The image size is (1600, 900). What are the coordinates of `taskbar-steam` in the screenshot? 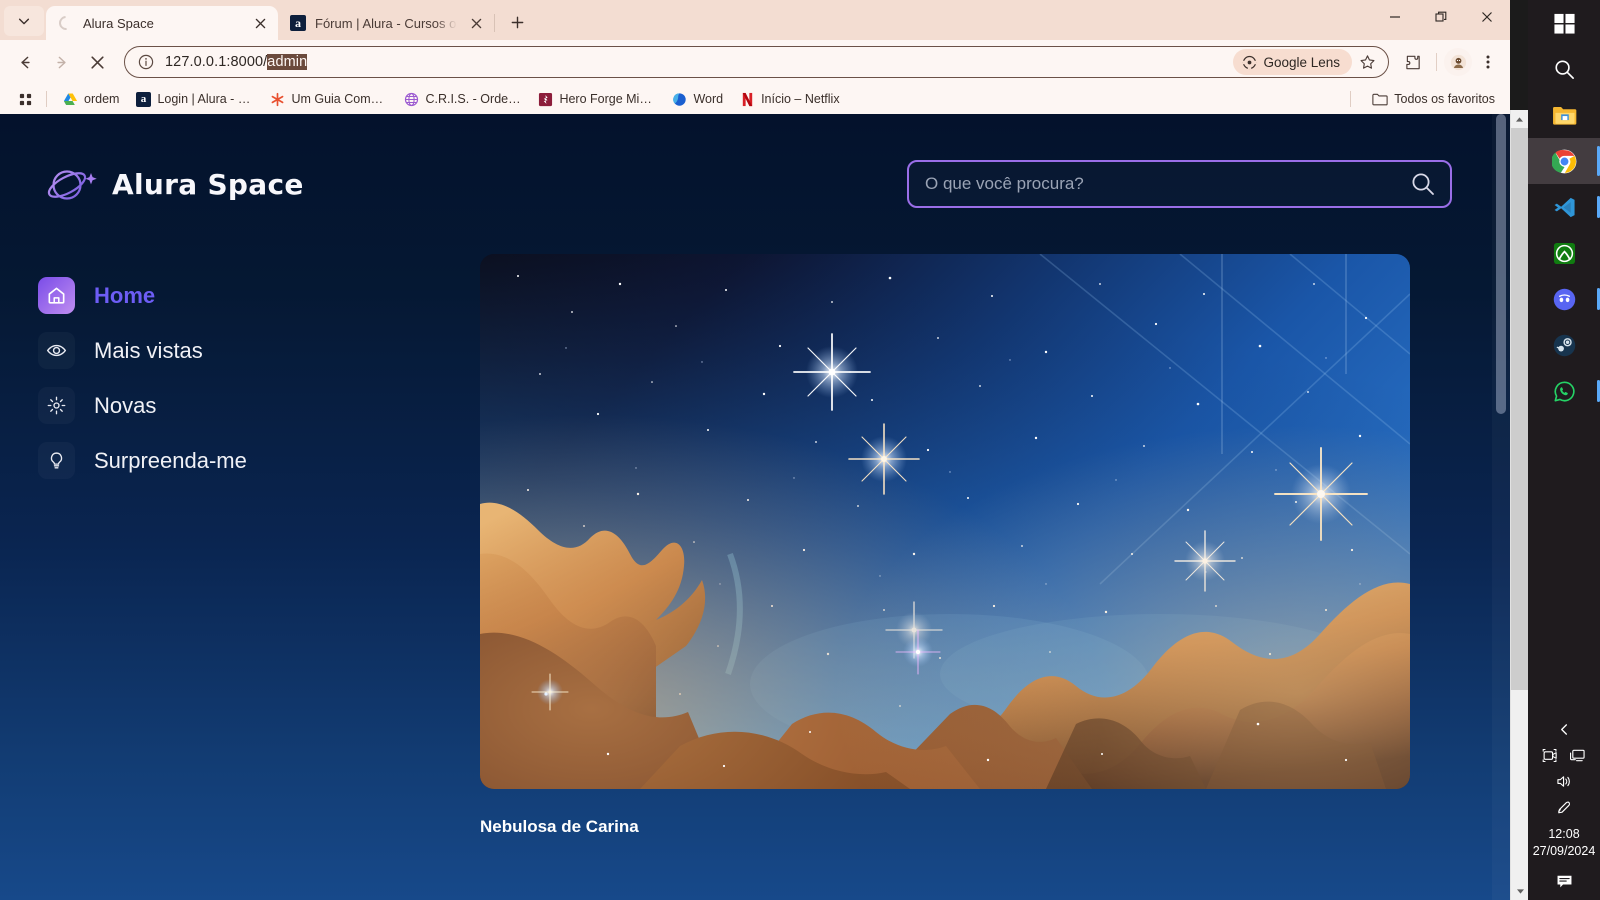 It's located at (1564, 345).